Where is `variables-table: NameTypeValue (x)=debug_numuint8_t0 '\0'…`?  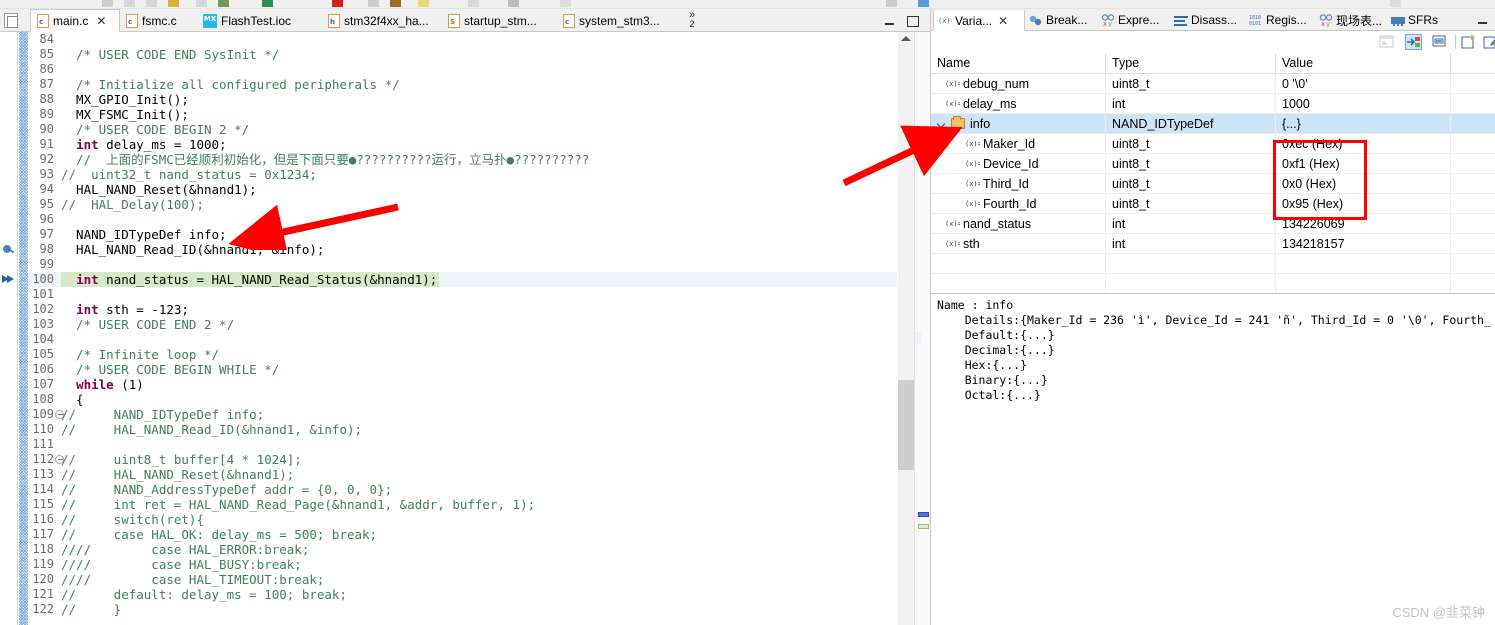
variables-table: NameTypeValue (x)=debug_numuint8_t0 '\0'… is located at coordinates (1213, 173).